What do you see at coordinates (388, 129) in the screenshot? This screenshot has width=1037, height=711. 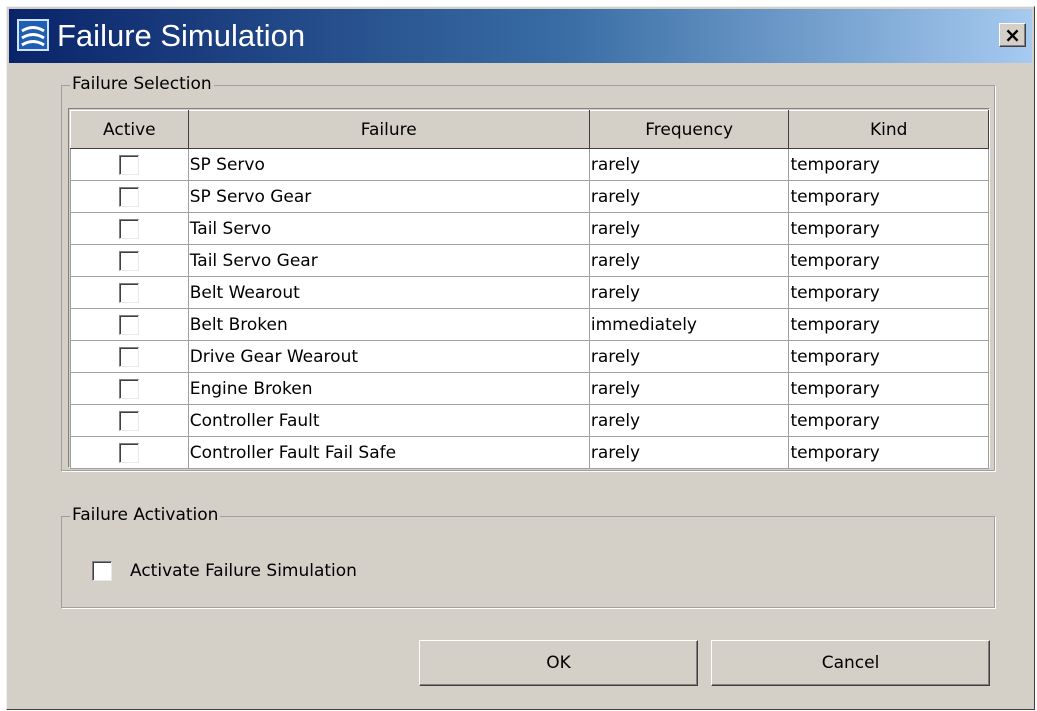 I see `column-header-failure: Failure` at bounding box center [388, 129].